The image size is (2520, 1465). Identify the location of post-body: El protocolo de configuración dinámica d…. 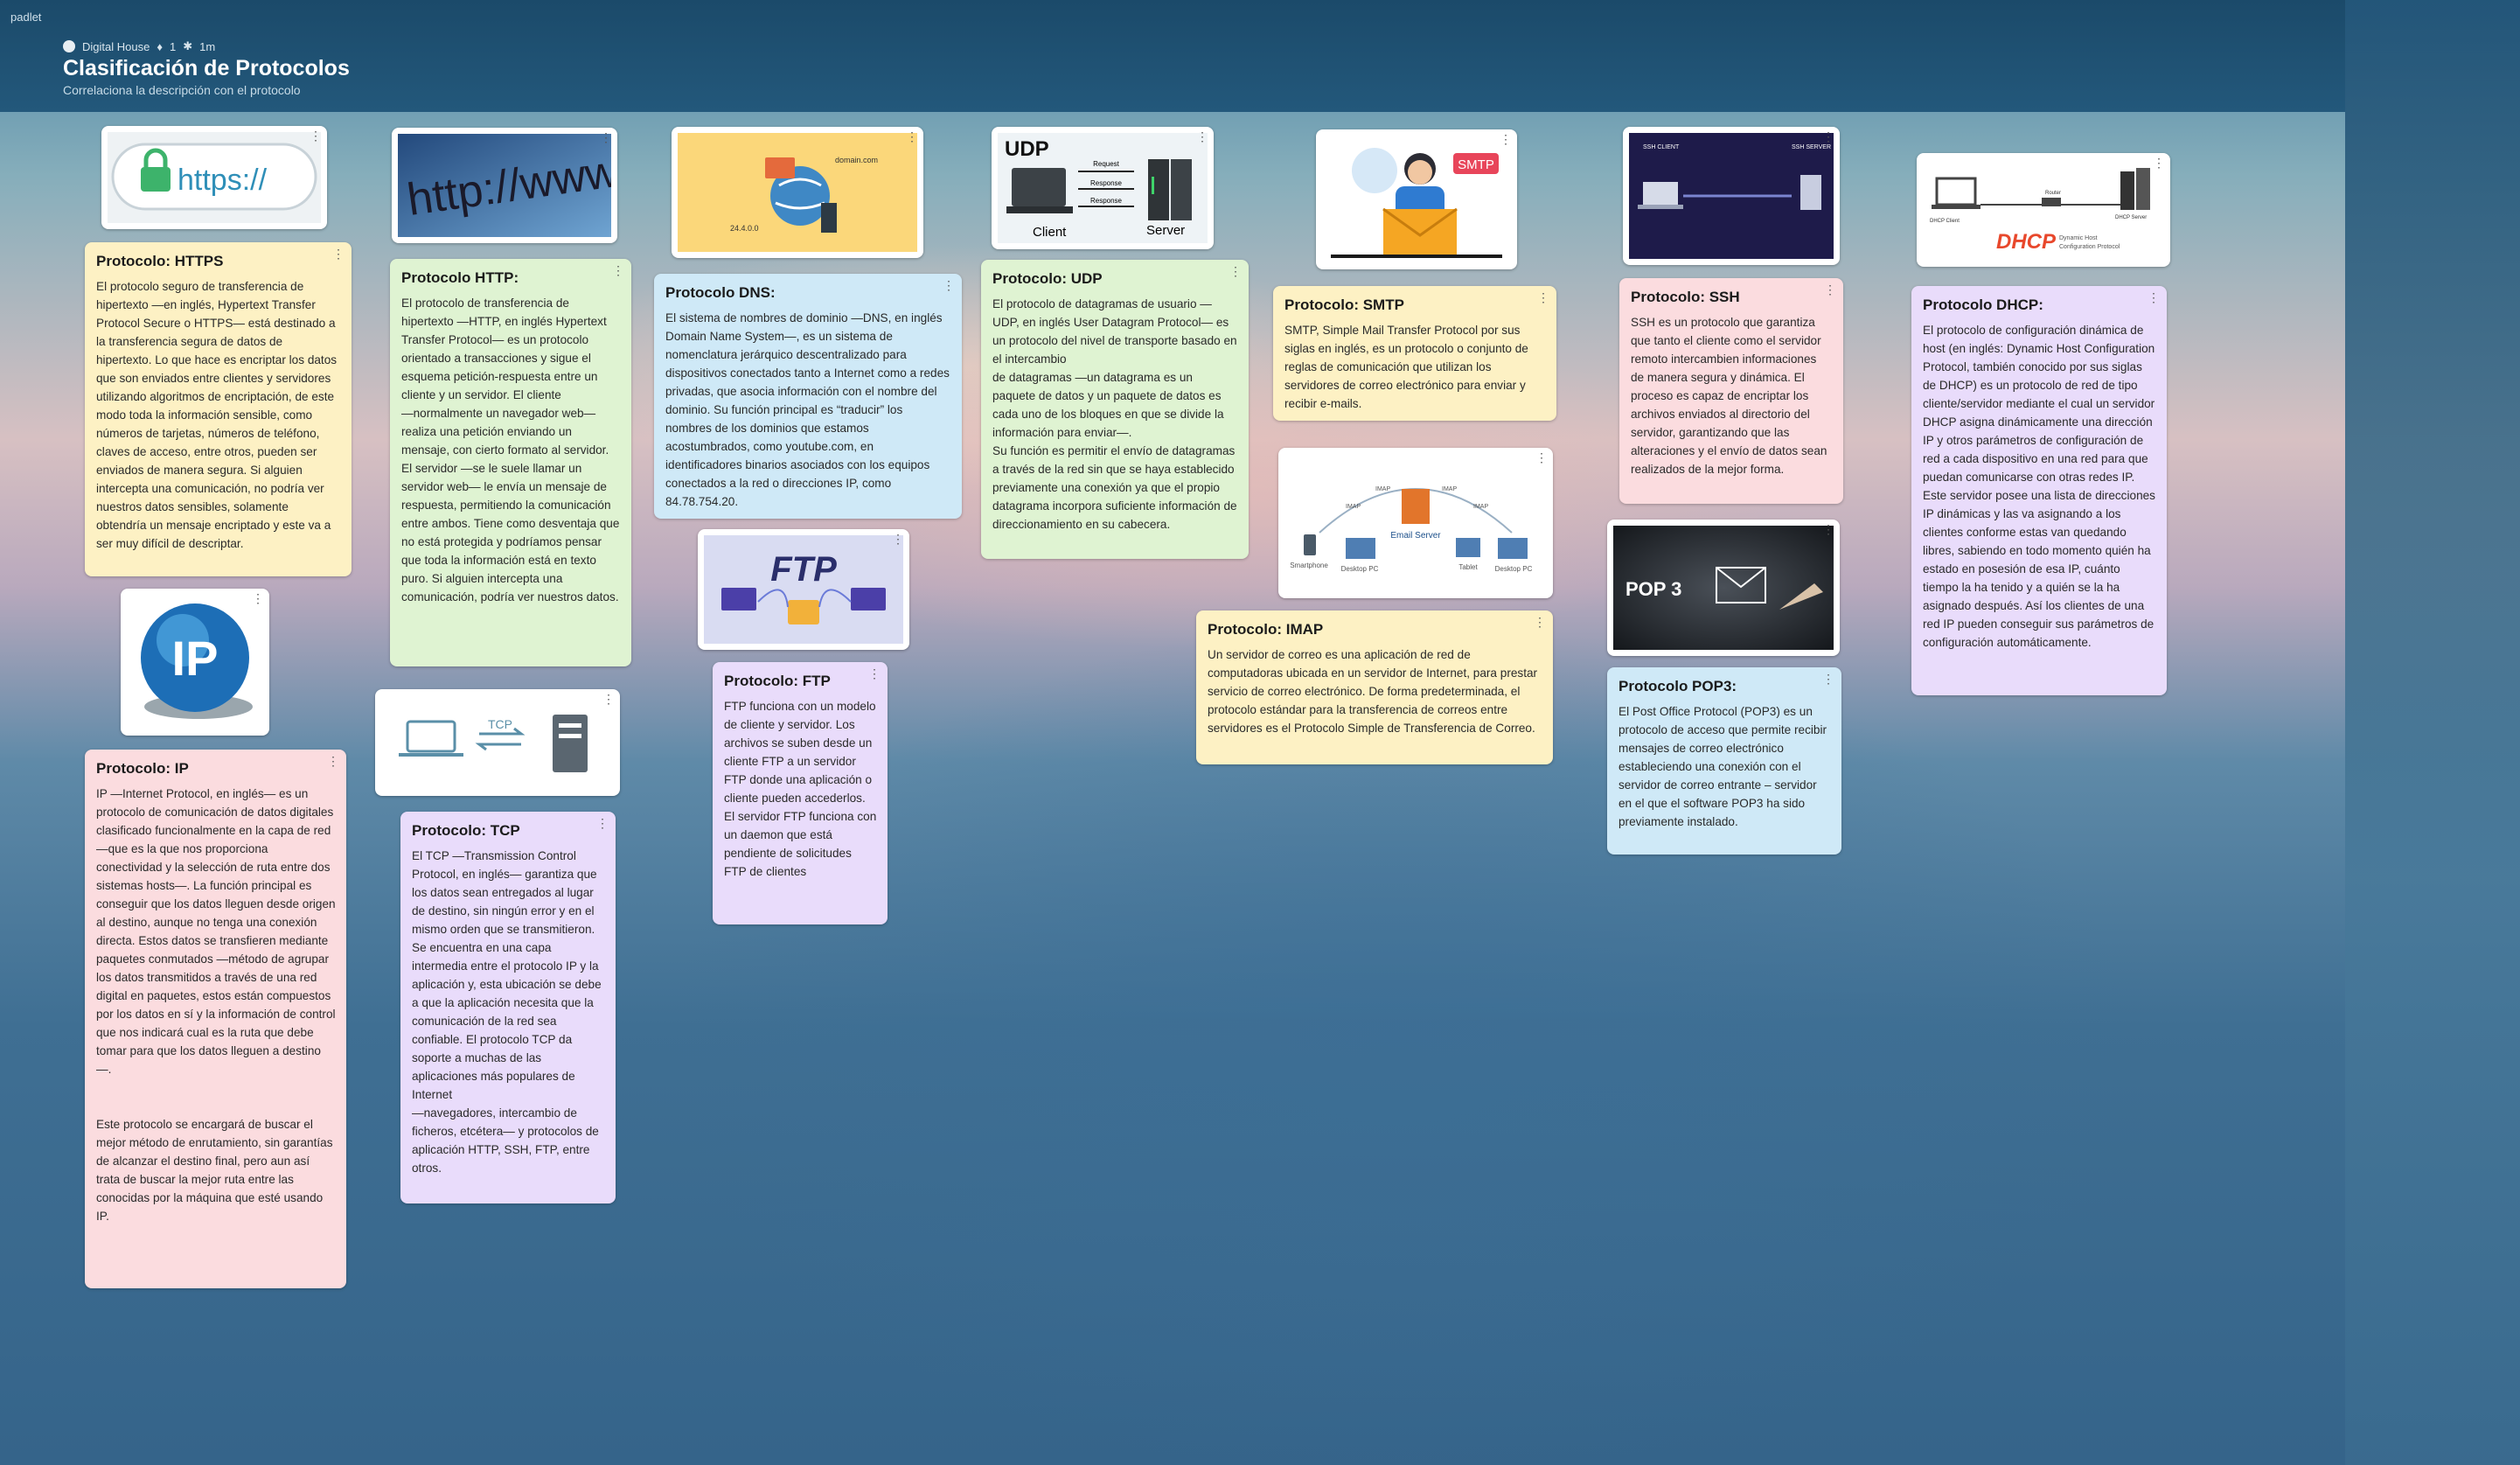
(2039, 486).